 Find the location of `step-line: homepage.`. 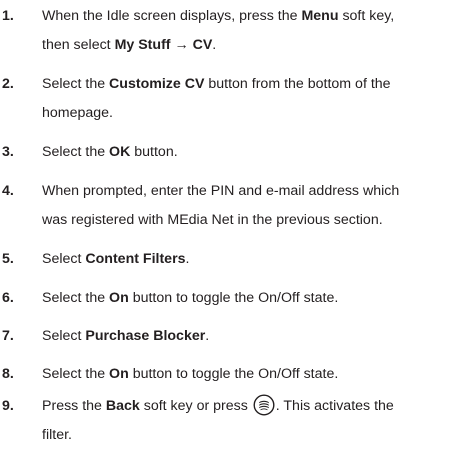

step-line: homepage. is located at coordinates (253, 113).